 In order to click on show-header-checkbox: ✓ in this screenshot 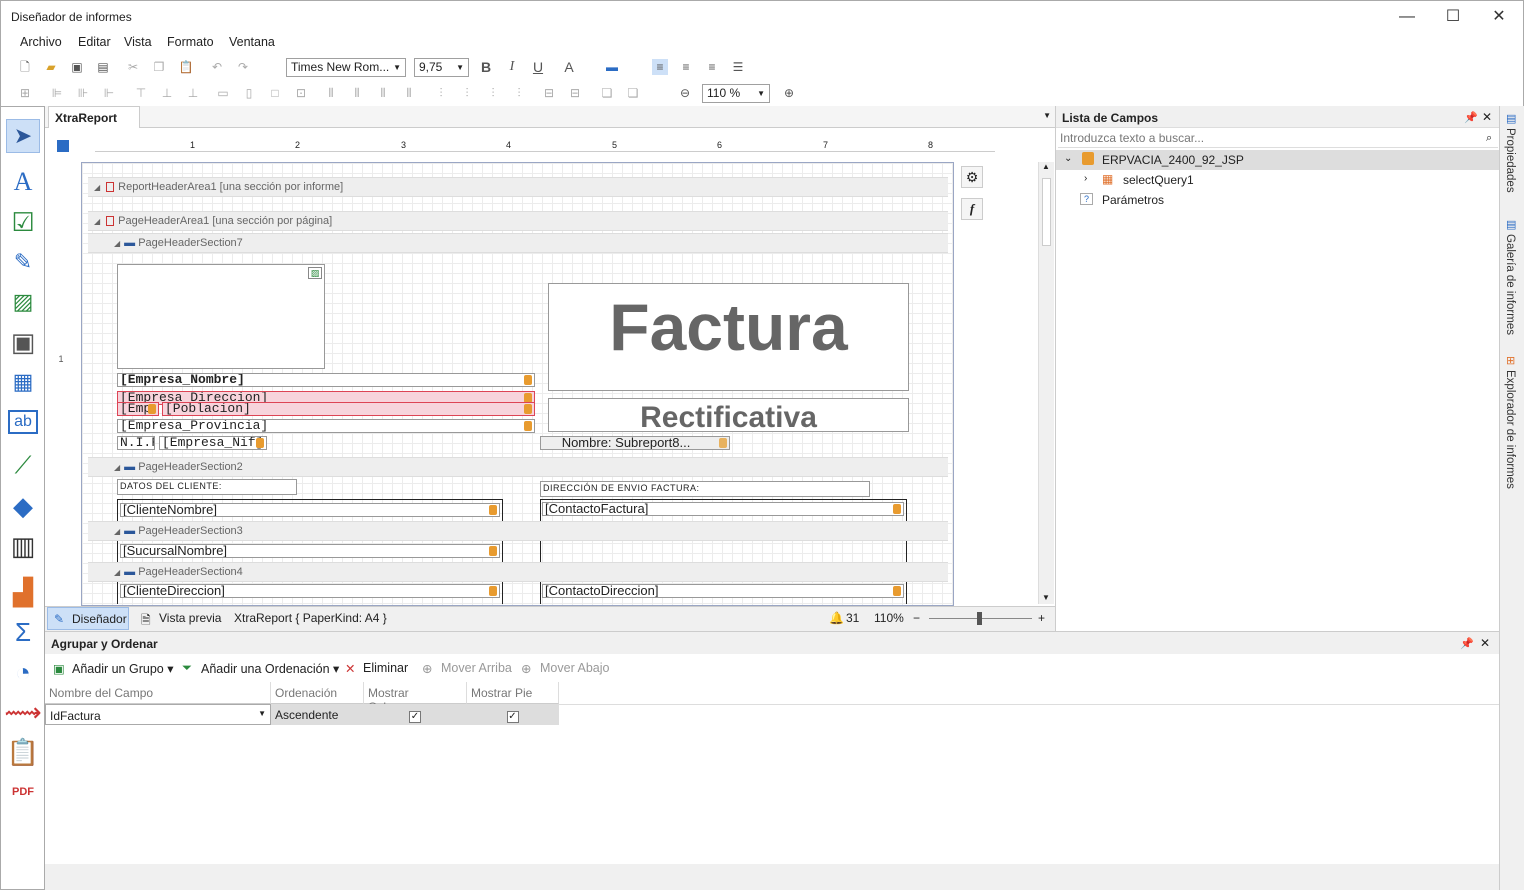, I will do `click(415, 717)`.